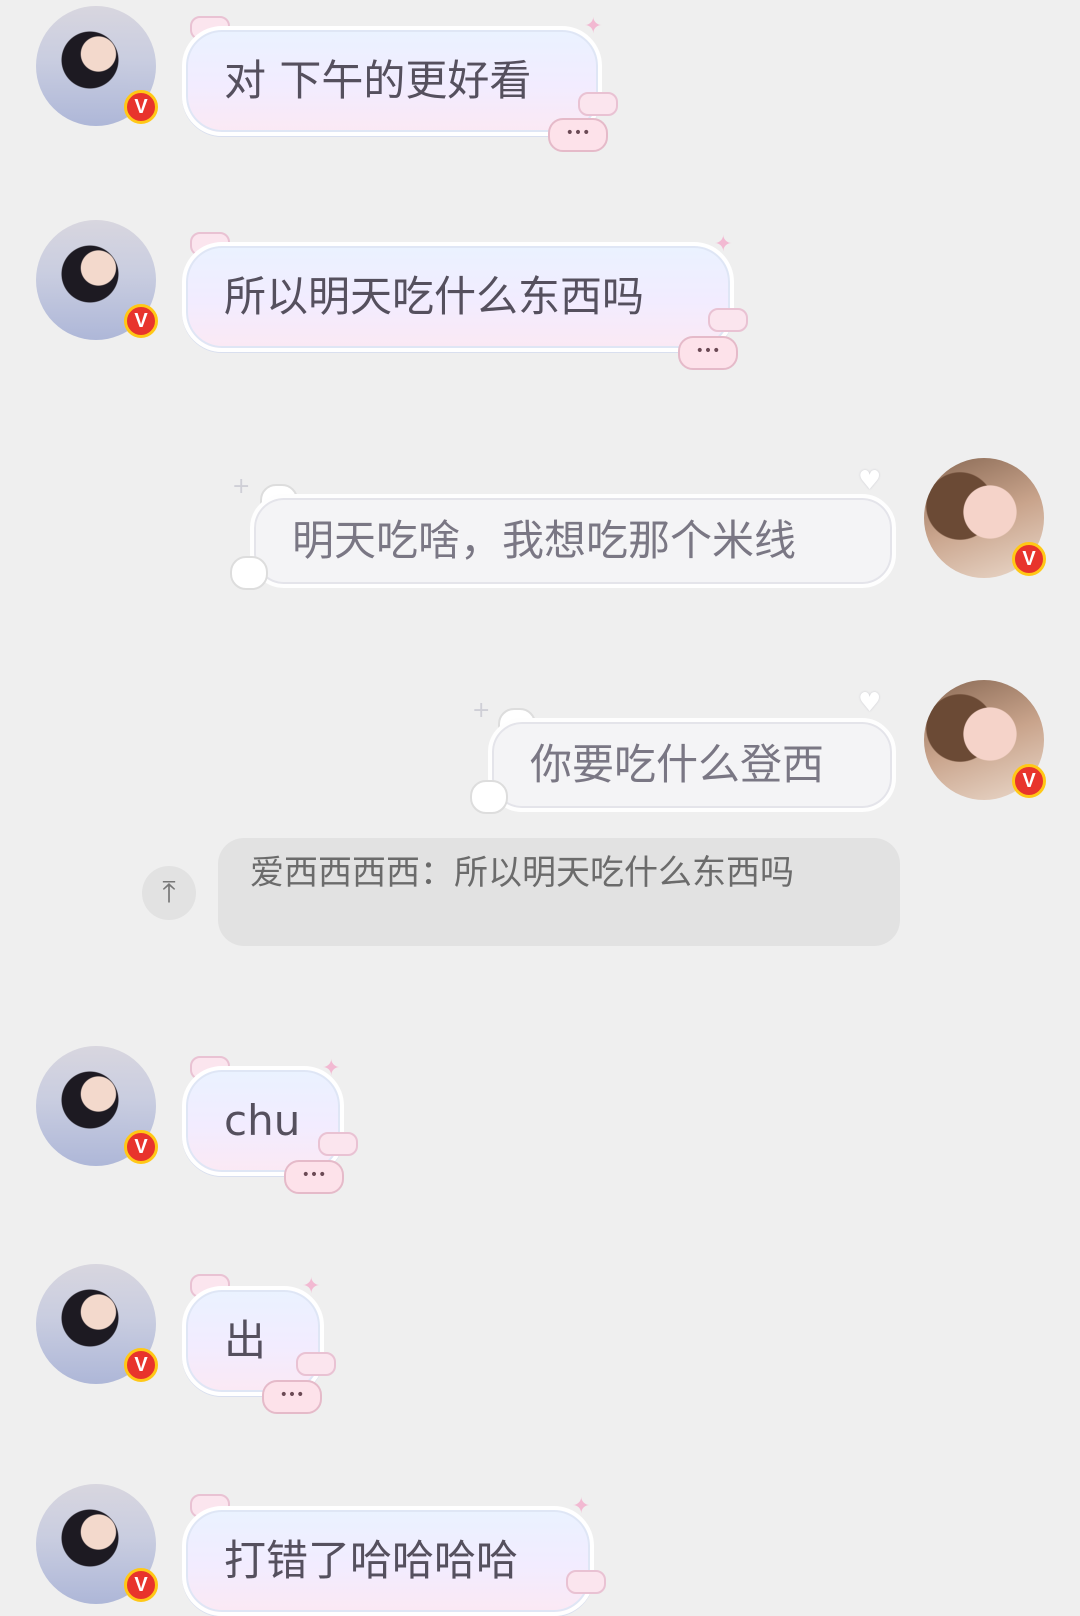 The width and height of the screenshot is (1080, 1616). What do you see at coordinates (371, 1560) in the screenshot?
I see `message-text: 打错了哈哈哈哈` at bounding box center [371, 1560].